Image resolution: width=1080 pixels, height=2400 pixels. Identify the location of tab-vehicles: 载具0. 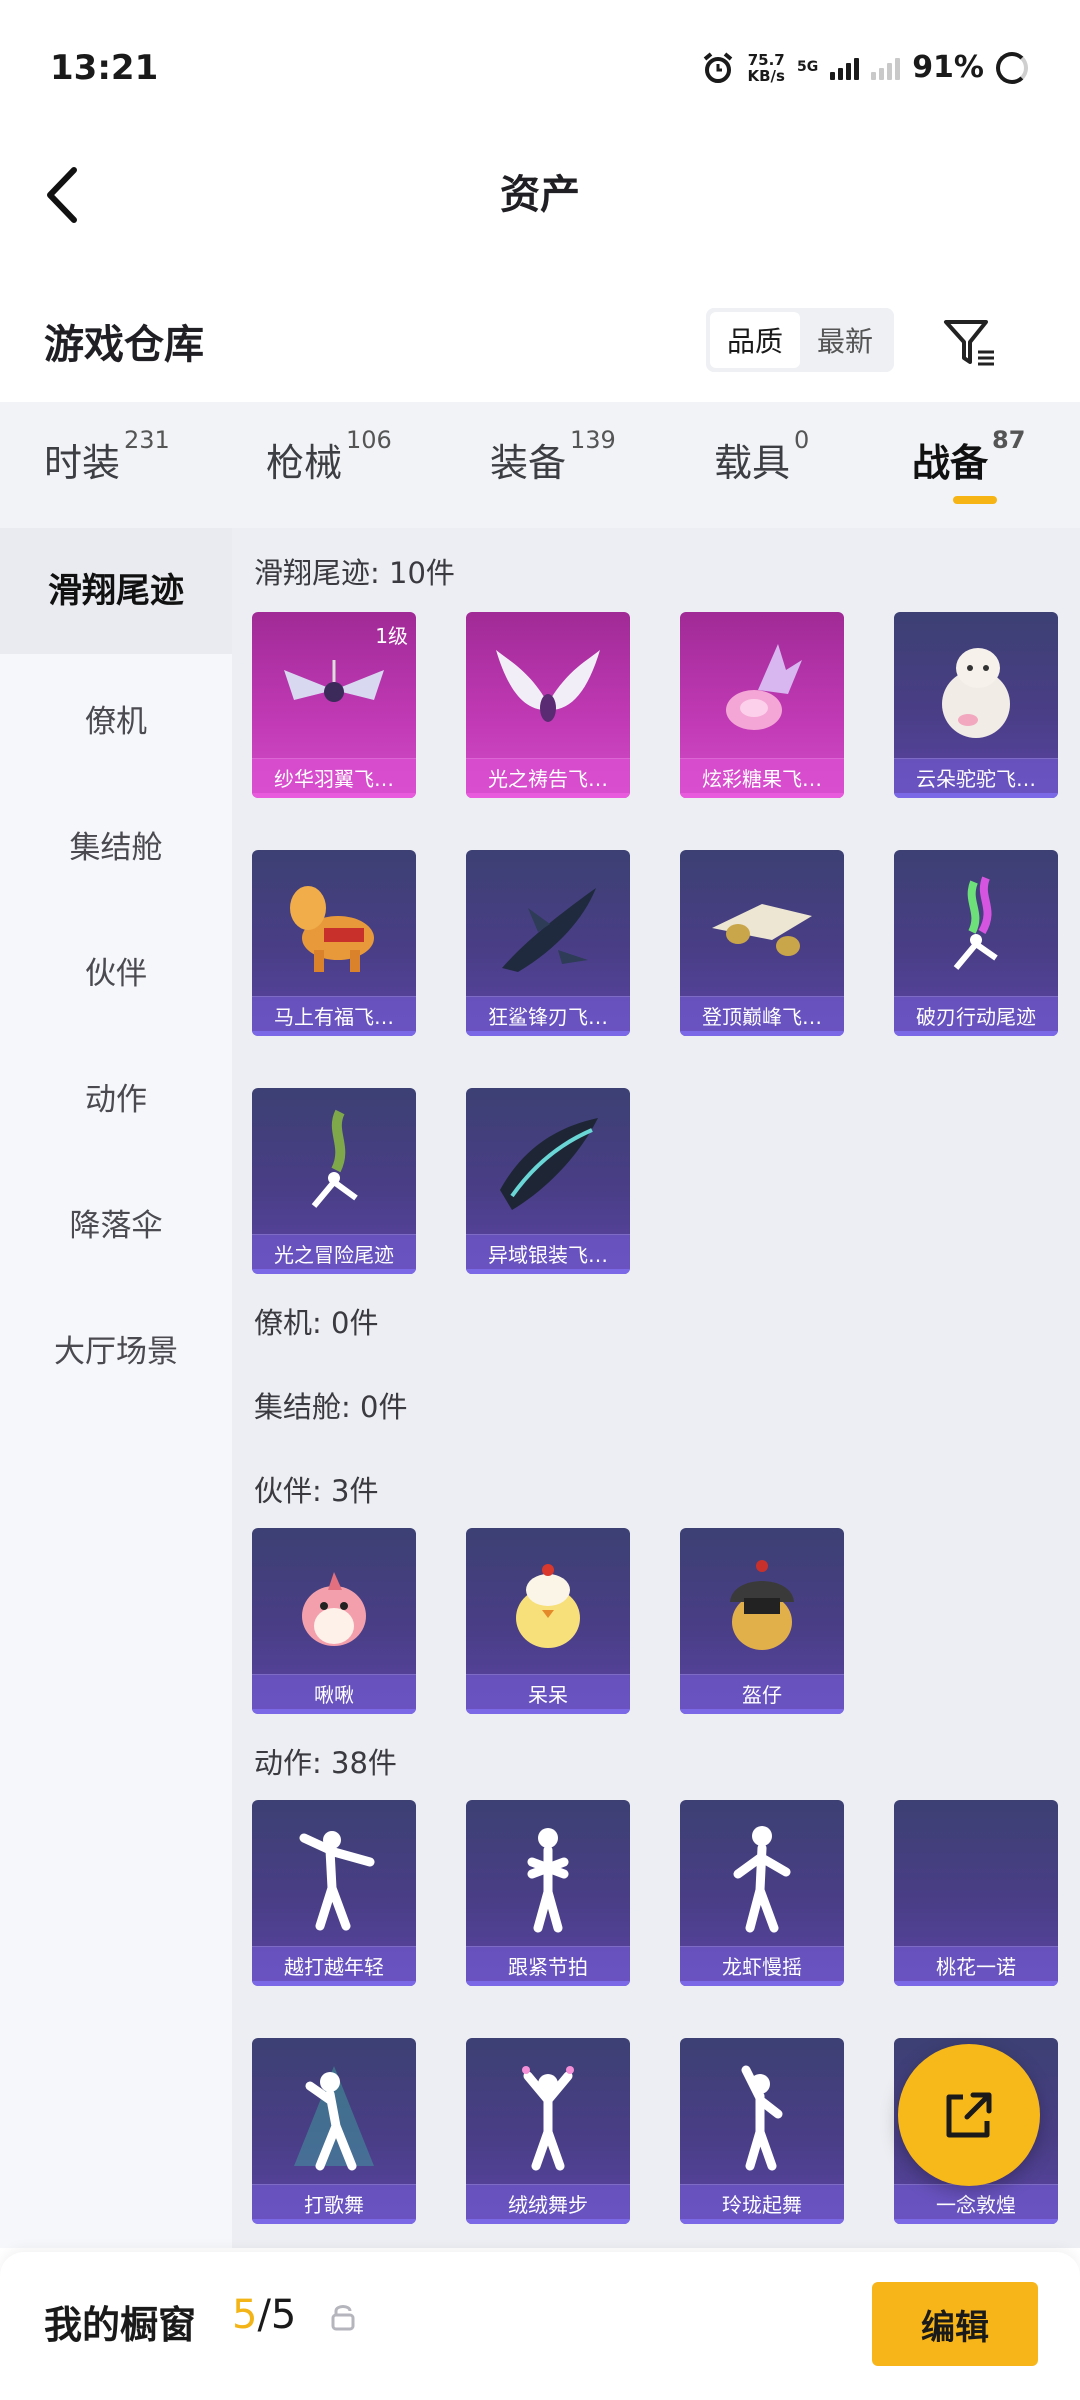
(761, 456).